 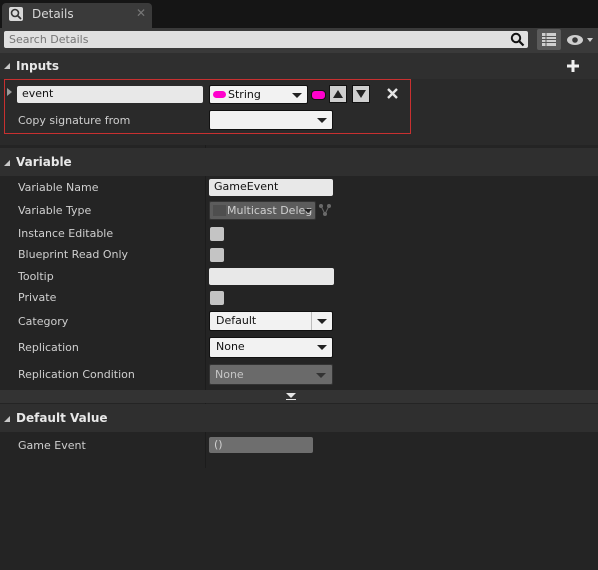 What do you see at coordinates (73, 254) in the screenshot?
I see `bp-read-only-label: Blueprint Read Only` at bounding box center [73, 254].